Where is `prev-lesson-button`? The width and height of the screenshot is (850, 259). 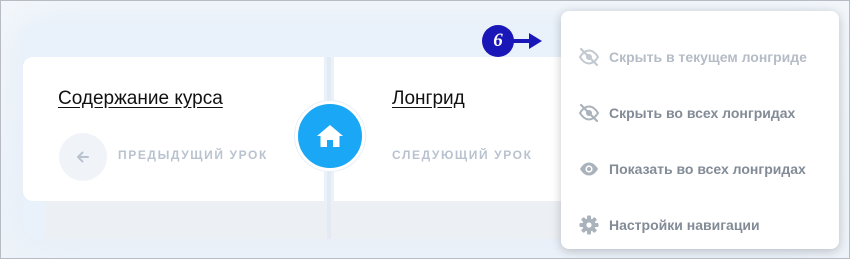 prev-lesson-button is located at coordinates (83, 157).